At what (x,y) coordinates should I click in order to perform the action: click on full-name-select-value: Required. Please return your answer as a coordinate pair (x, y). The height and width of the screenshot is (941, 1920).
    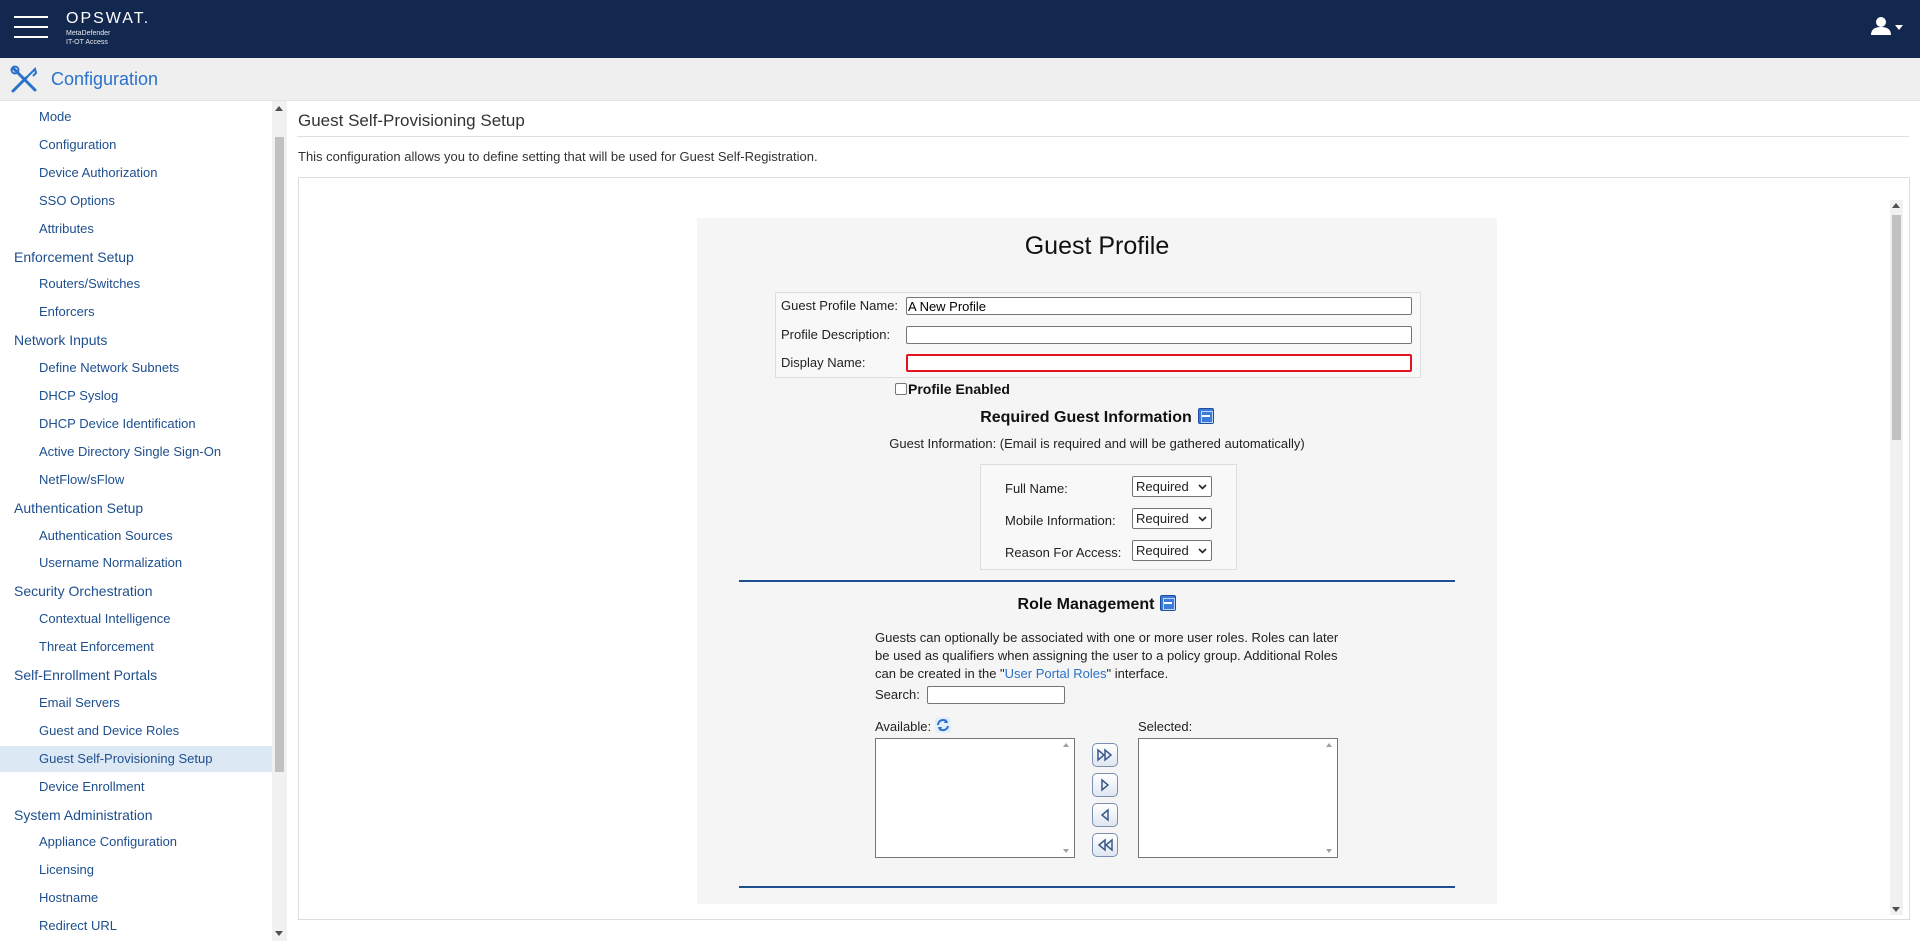
    Looking at the image, I should click on (1162, 486).